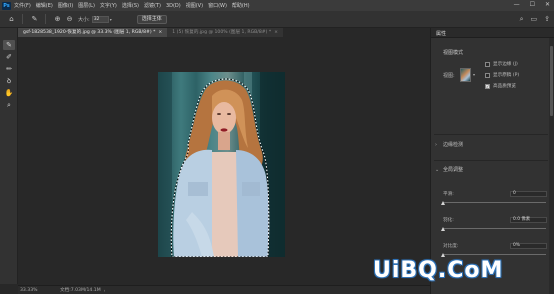 The height and width of the screenshot is (294, 554). Describe the element at coordinates (44, 5) in the screenshot. I see `menu-edit: 编辑(E)` at that location.